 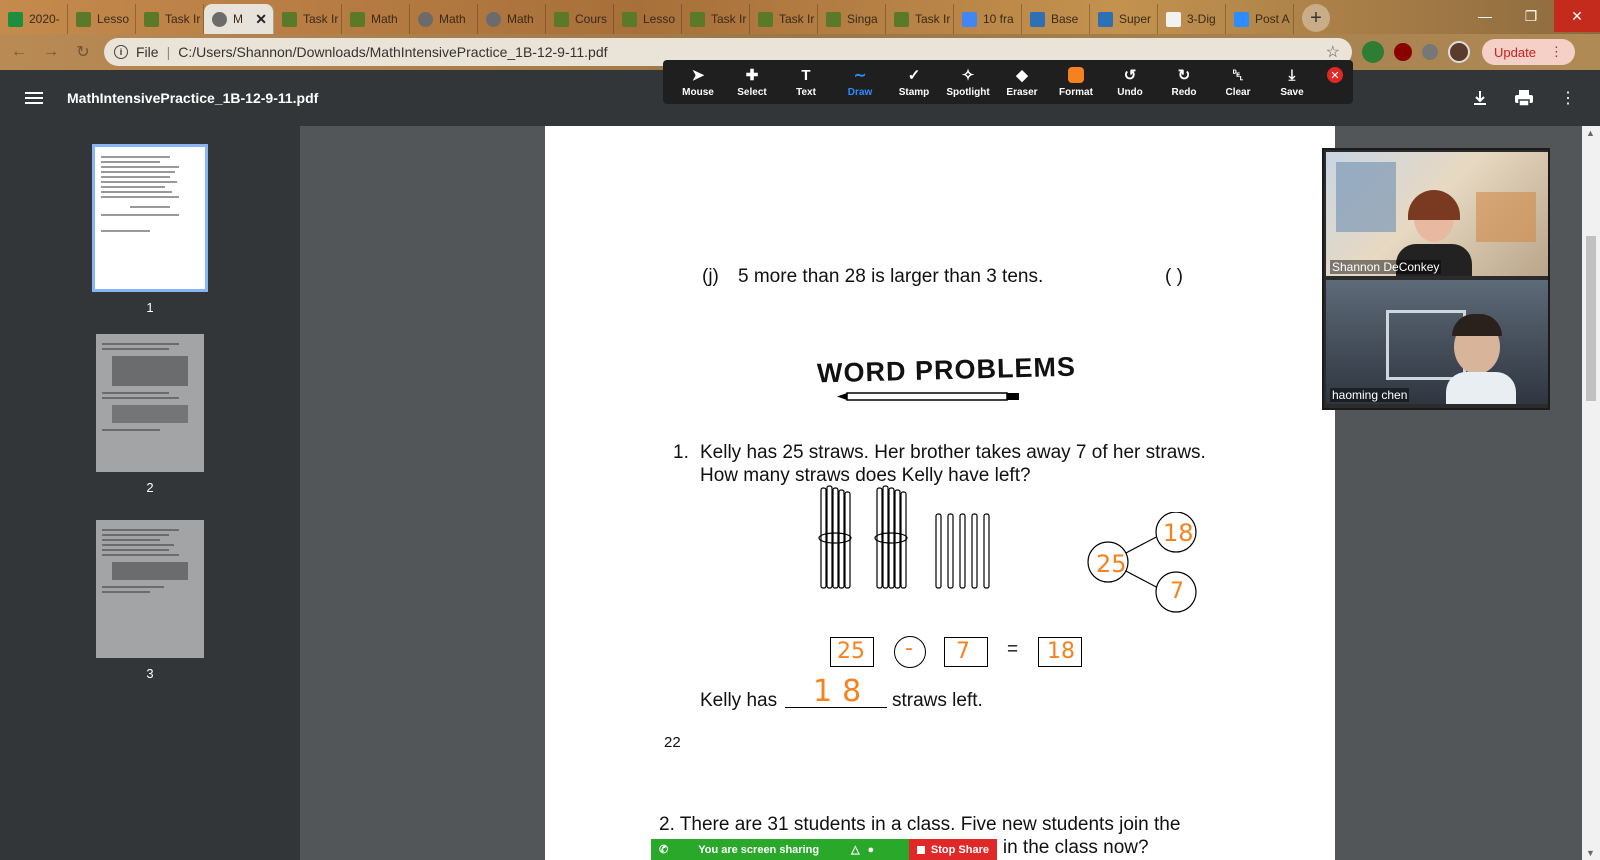 What do you see at coordinates (261, 19) in the screenshot?
I see `close-tab-icon: ✕` at bounding box center [261, 19].